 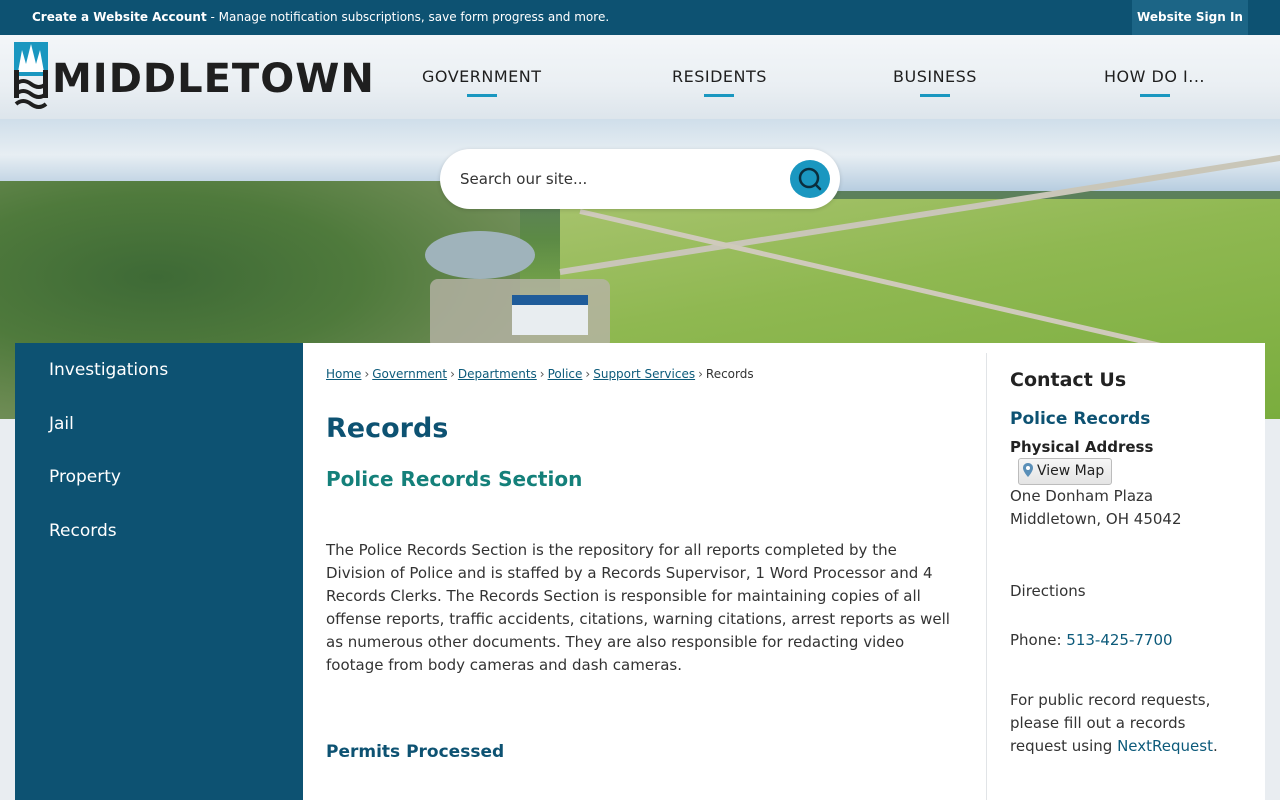 I want to click on sidebar-item-investigations: Investigations, so click(x=108, y=370).